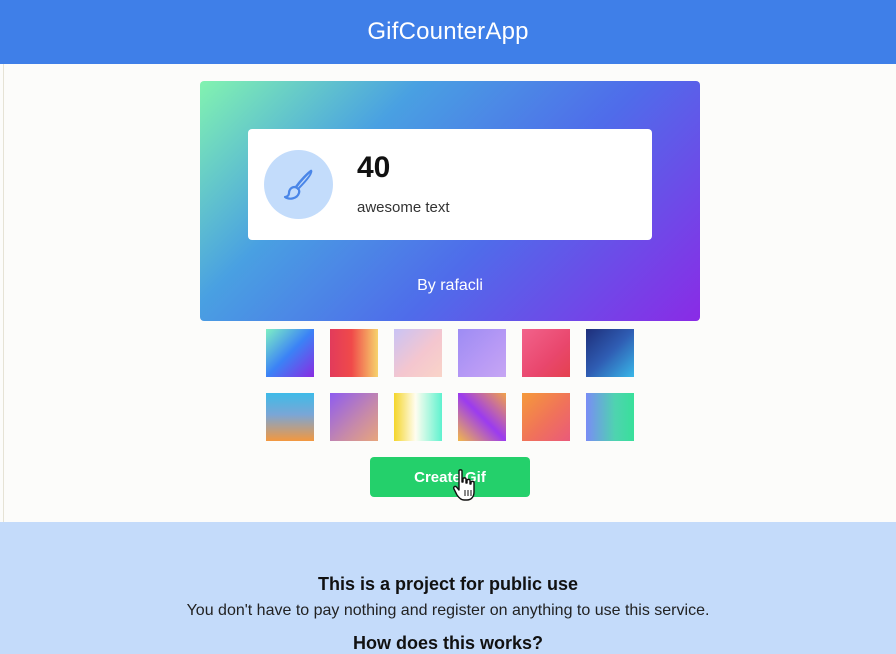 This screenshot has height=654, width=896. I want to click on left-divider, so click(3, 293).